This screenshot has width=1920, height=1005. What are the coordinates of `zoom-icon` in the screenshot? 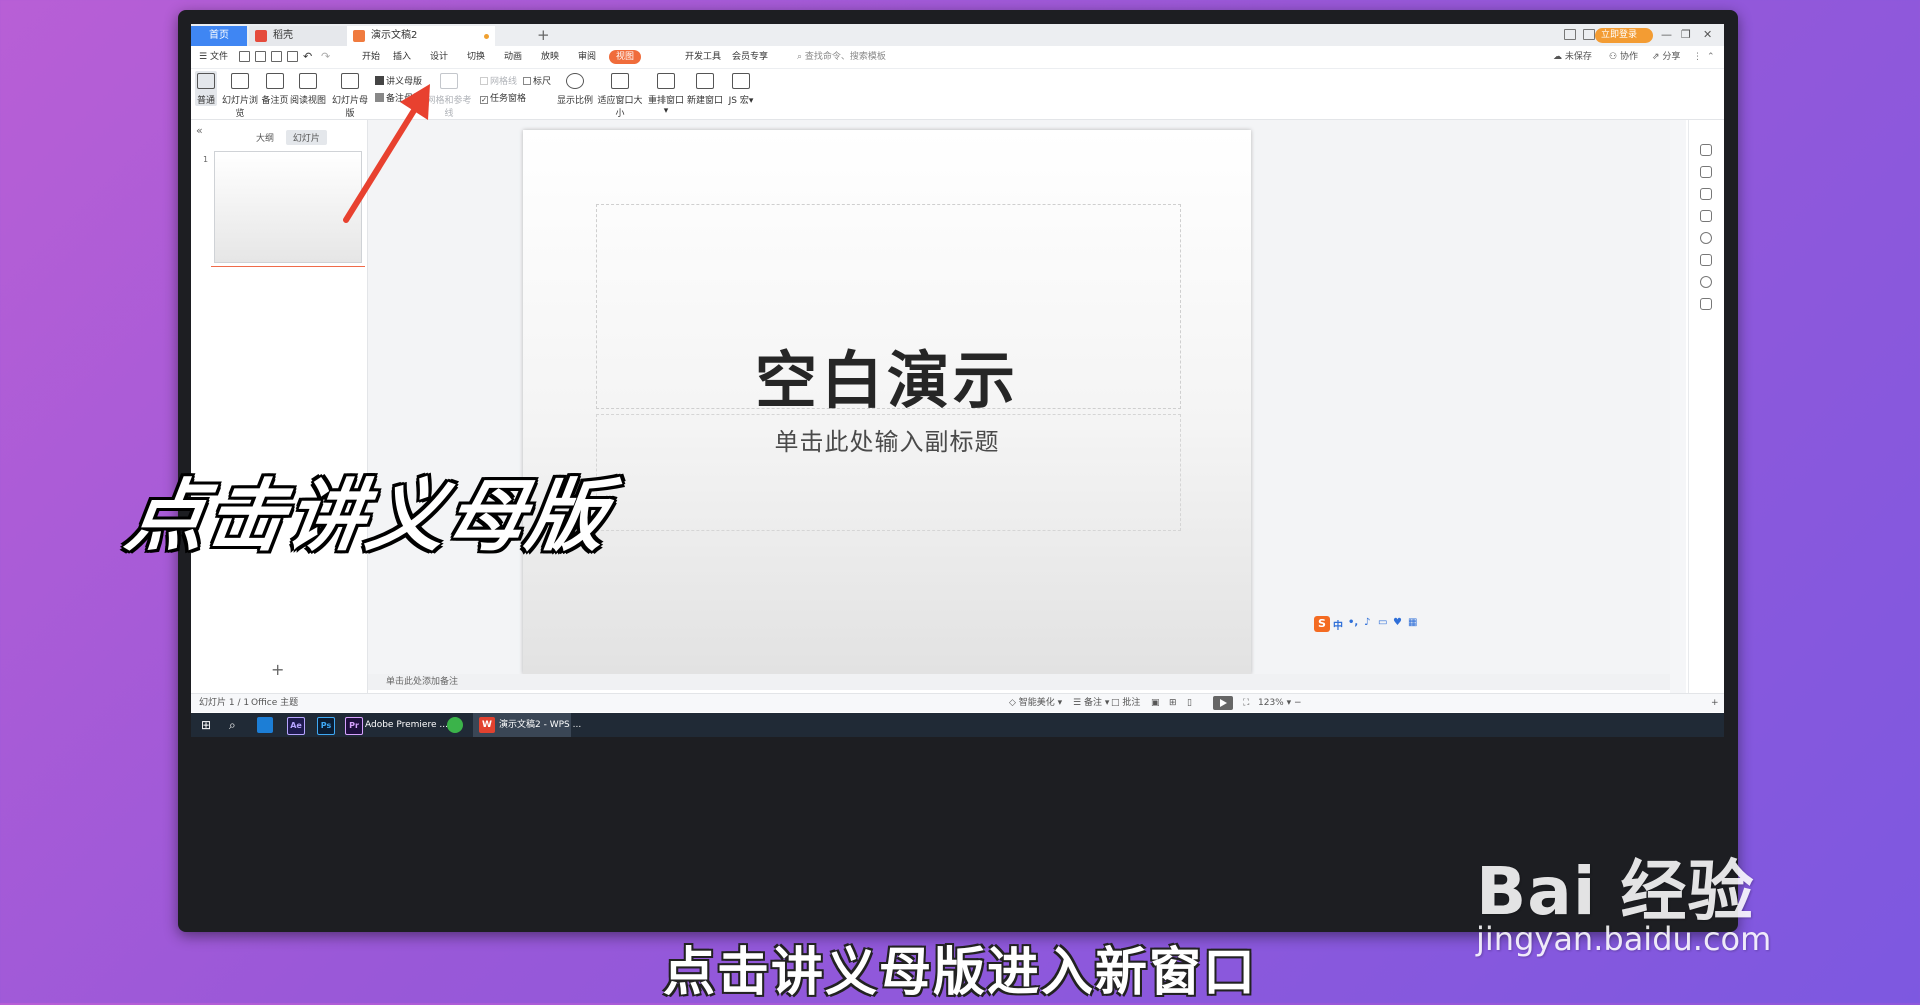 It's located at (575, 81).